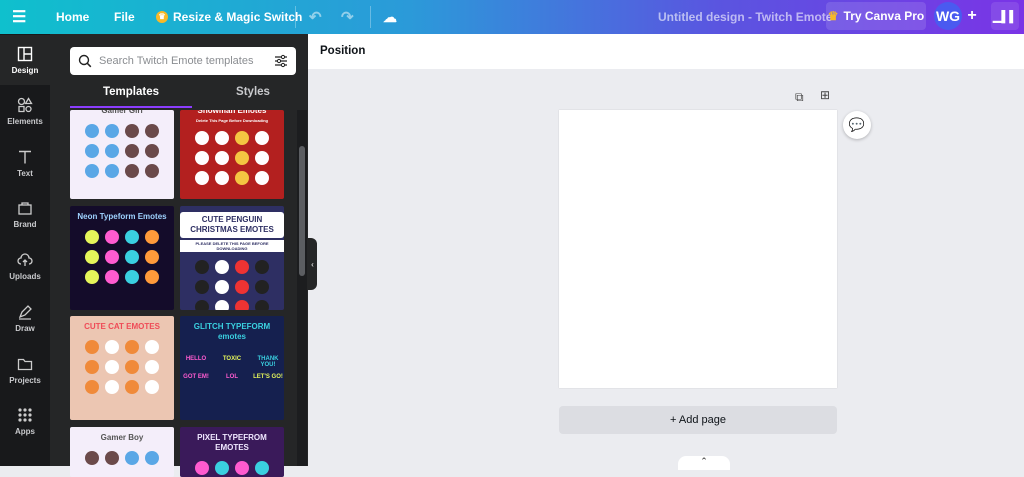  I want to click on collapse-panel-handle: ‹, so click(312, 264).